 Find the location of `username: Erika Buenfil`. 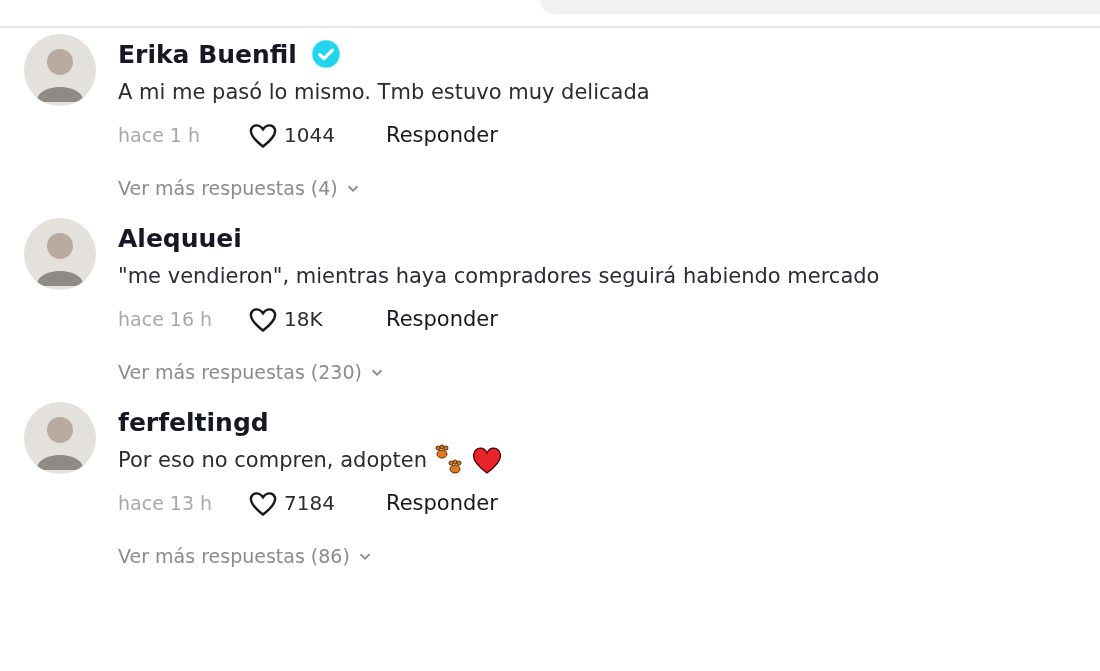

username: Erika Buenfil is located at coordinates (207, 54).